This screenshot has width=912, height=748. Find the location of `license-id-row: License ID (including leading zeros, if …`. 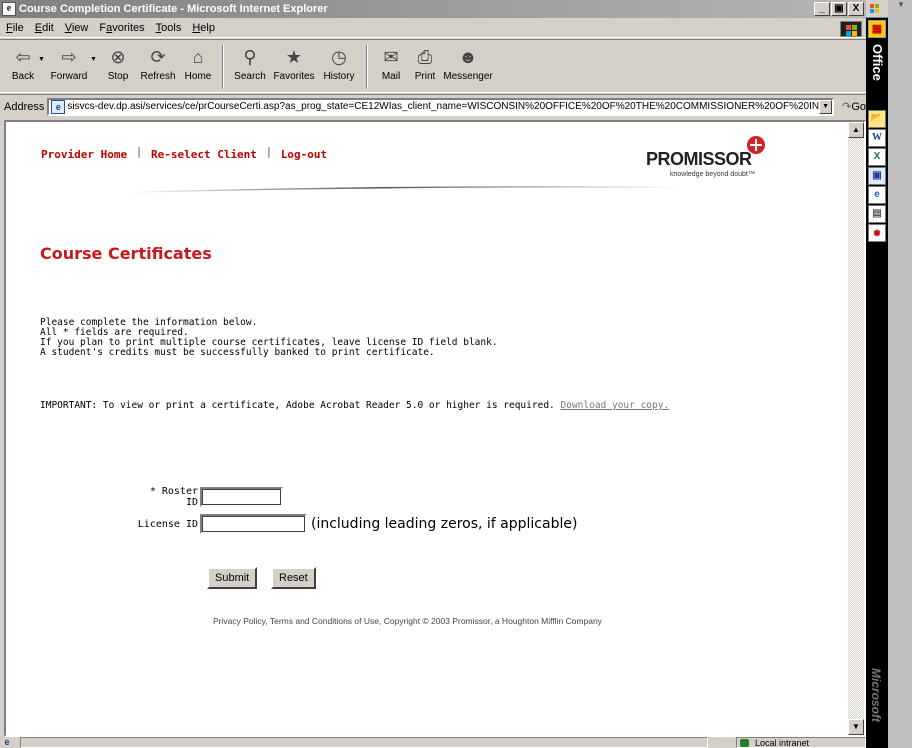

license-id-row: License ID (including leading zeros, if … is located at coordinates (355, 524).